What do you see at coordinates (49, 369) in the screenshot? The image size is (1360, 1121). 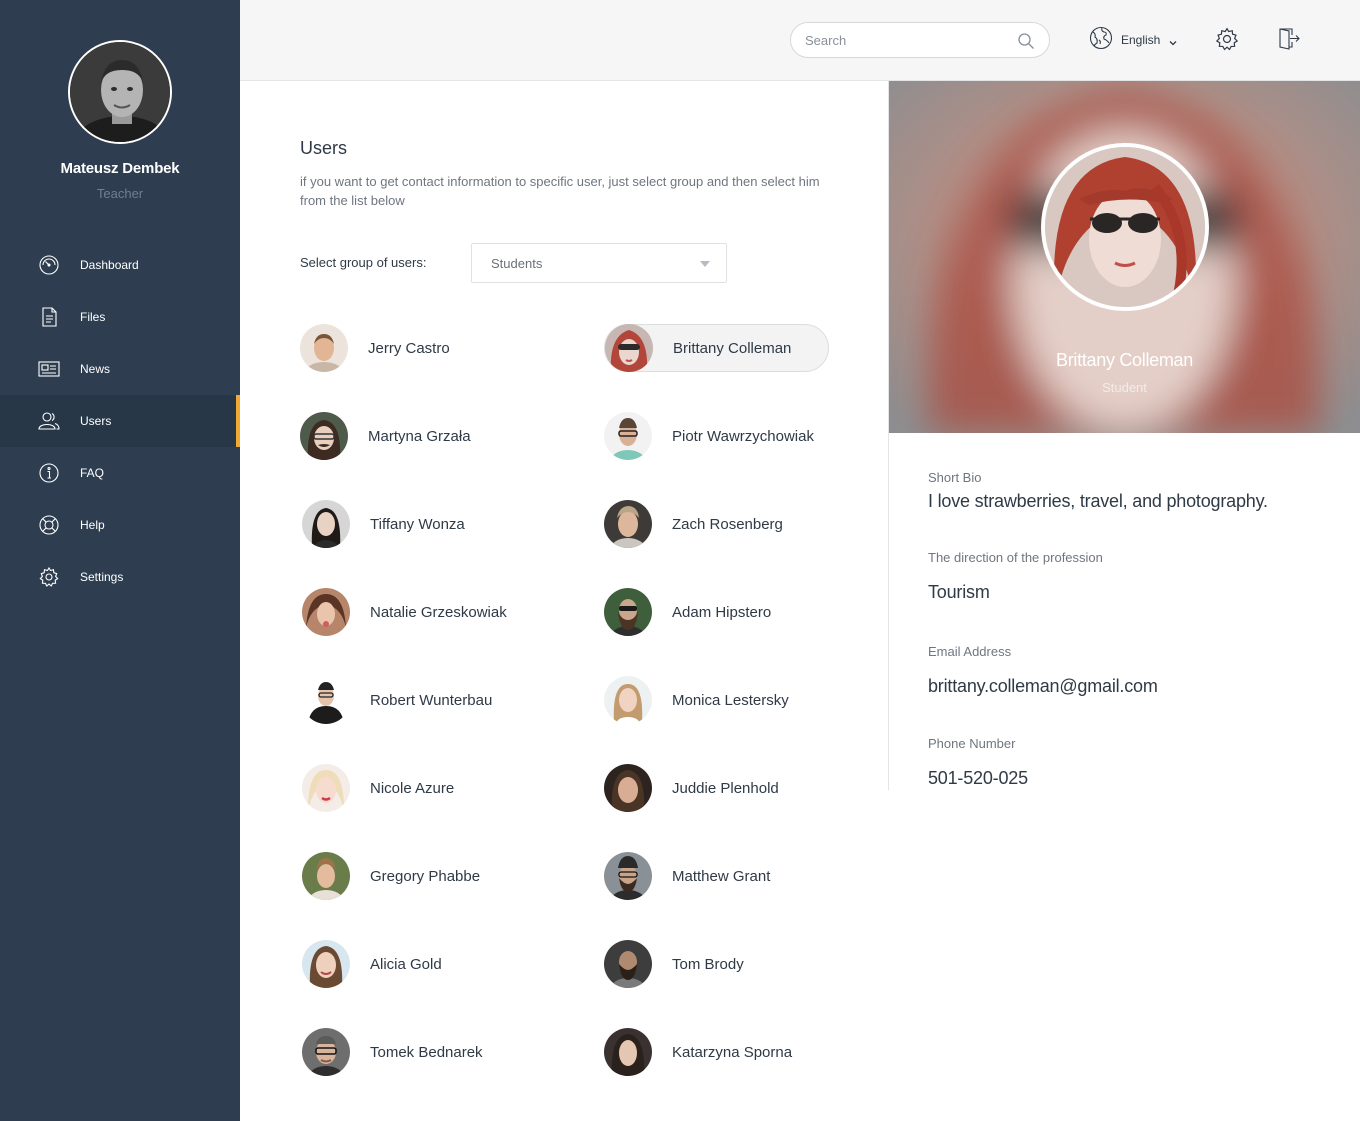 I see `news-icon` at bounding box center [49, 369].